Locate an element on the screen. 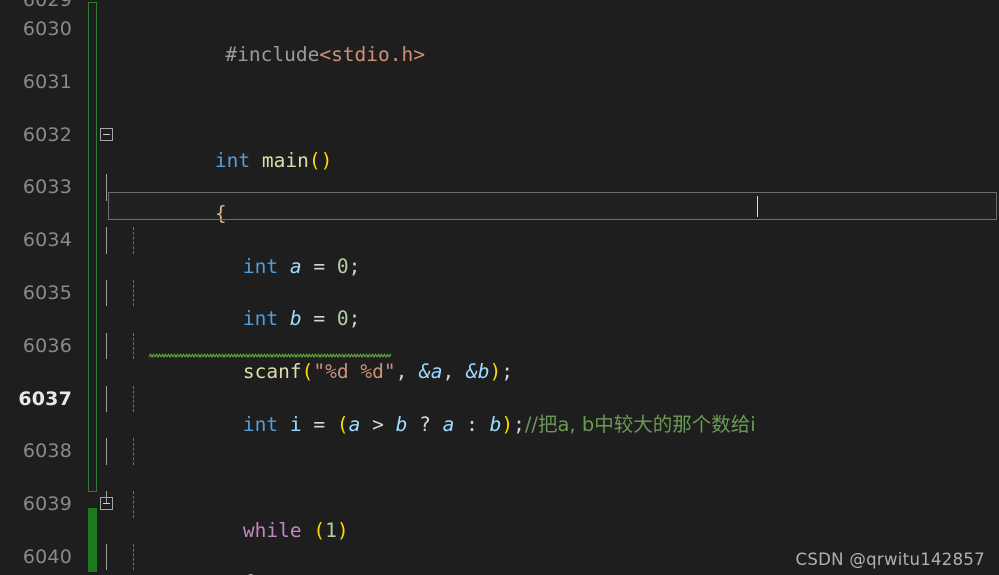  code-line: 6031 is located at coordinates (499, 82).